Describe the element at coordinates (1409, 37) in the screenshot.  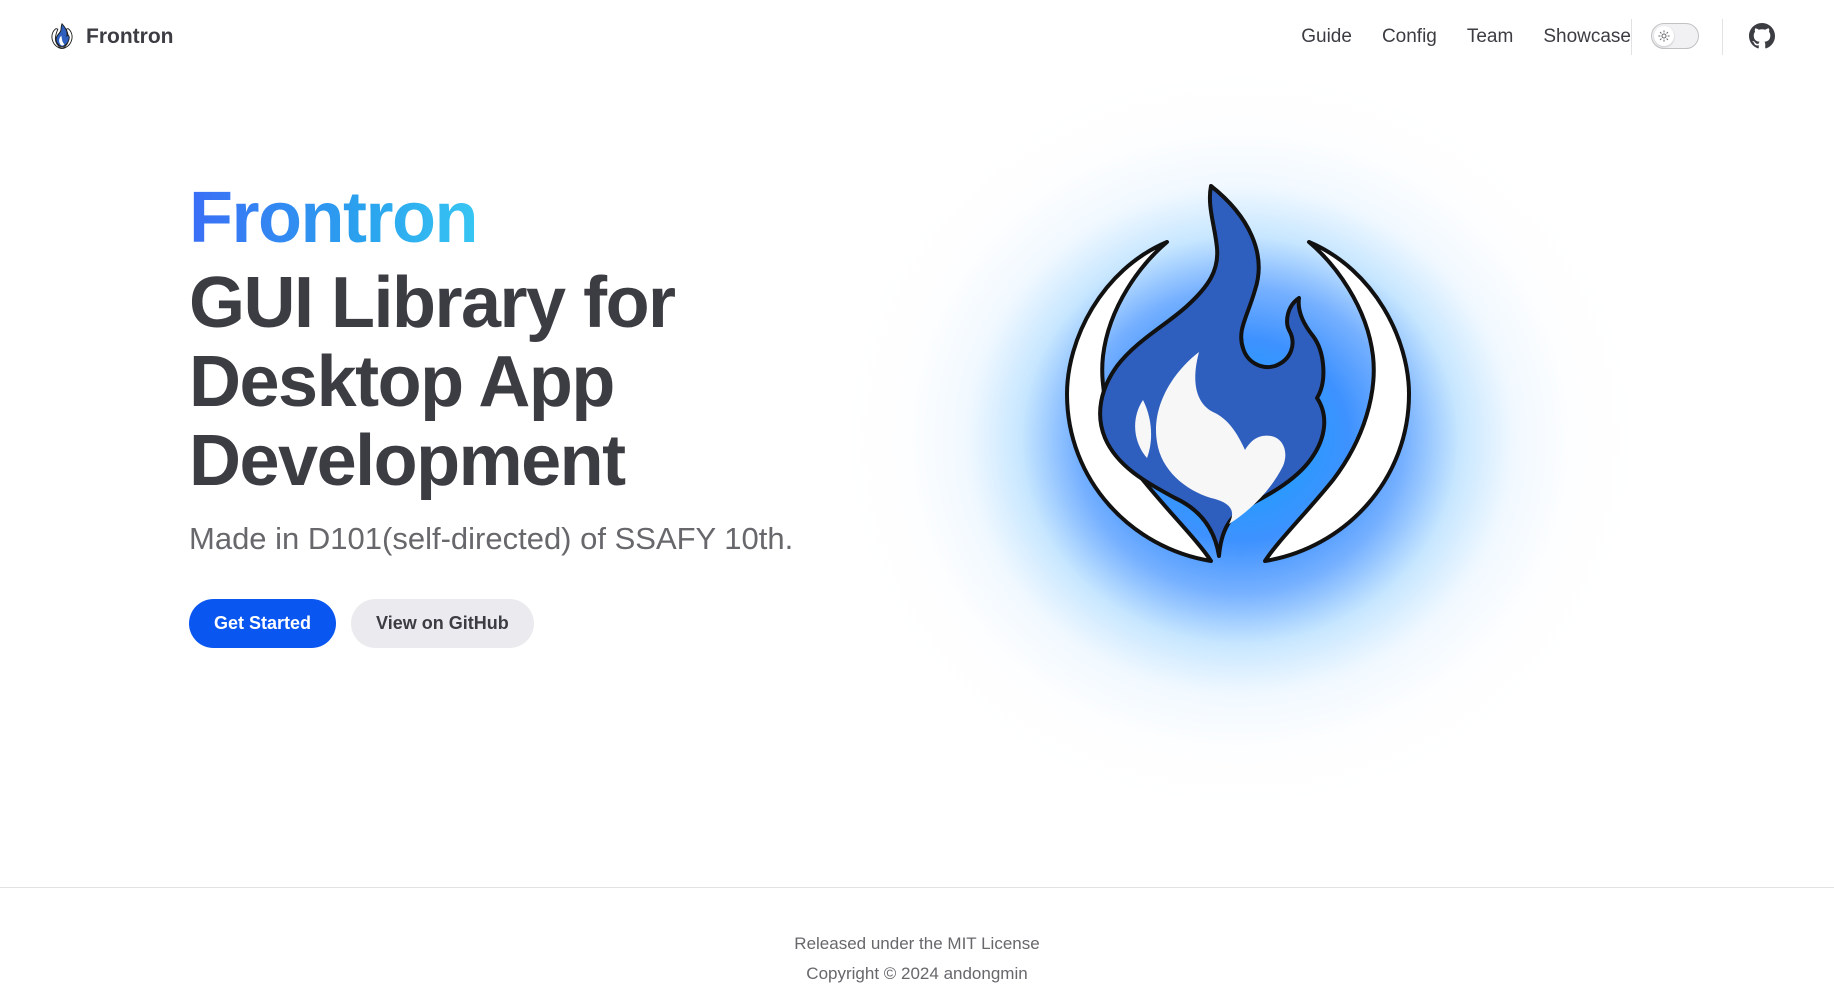
I see `nav-link-config: Config` at that location.